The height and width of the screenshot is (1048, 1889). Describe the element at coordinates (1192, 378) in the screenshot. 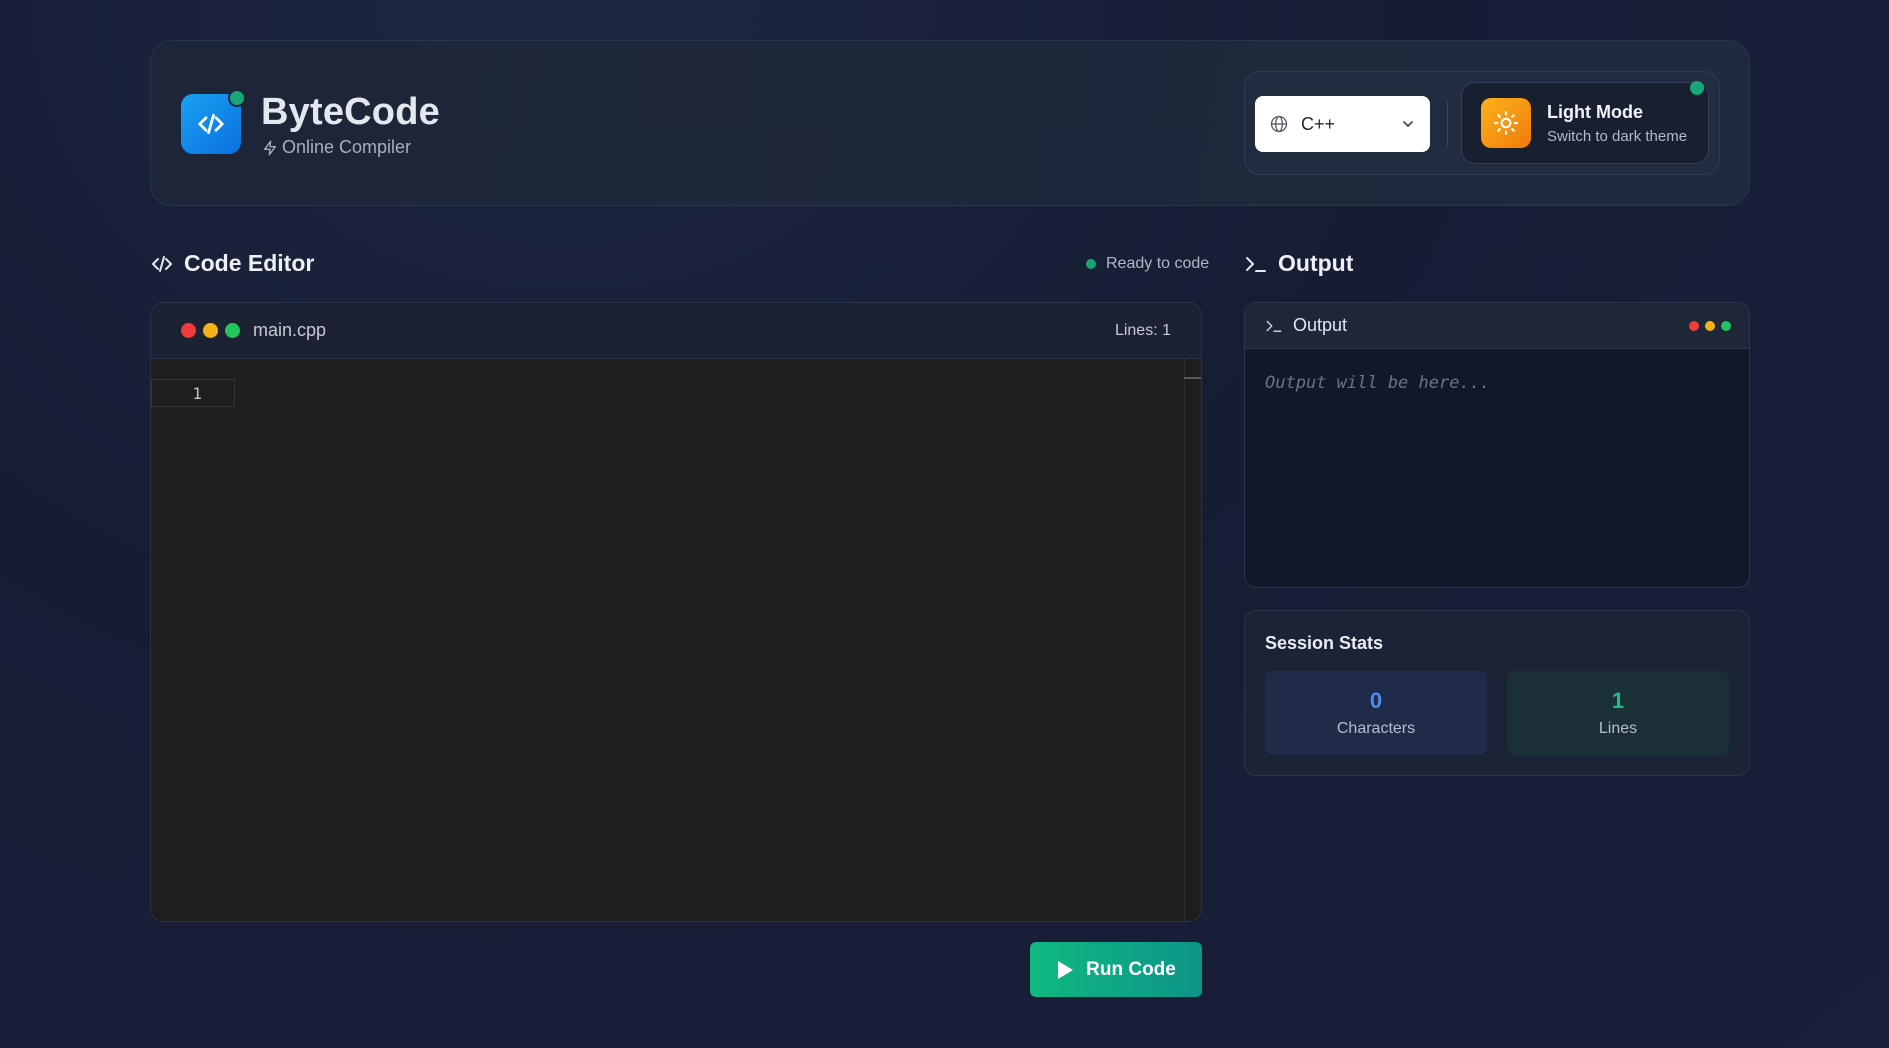

I see `scrollbar-marker` at that location.